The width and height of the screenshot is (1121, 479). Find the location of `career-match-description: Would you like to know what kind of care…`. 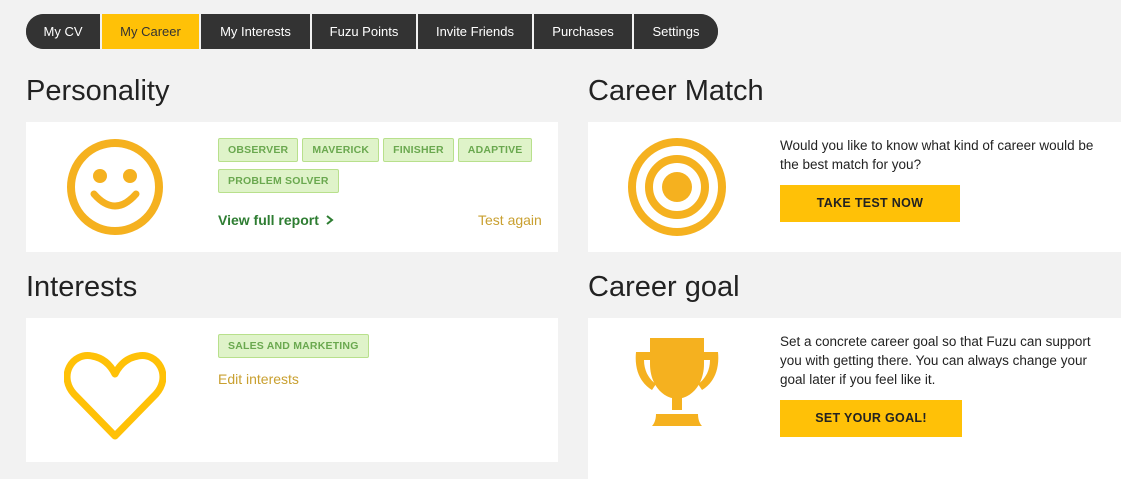

career-match-description: Would you like to know what kind of care… is located at coordinates (937, 155).